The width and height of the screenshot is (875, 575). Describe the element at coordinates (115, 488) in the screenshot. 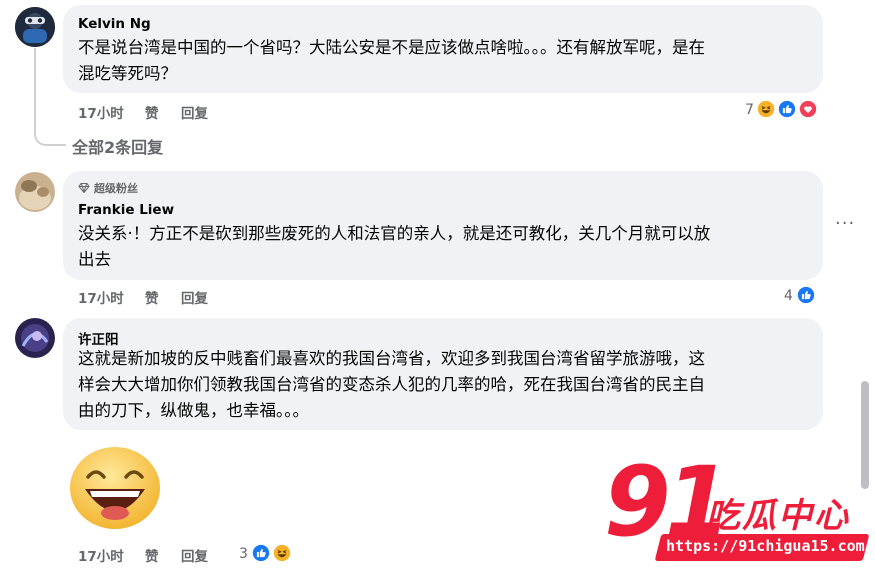

I see `laughing-face-sticker` at that location.